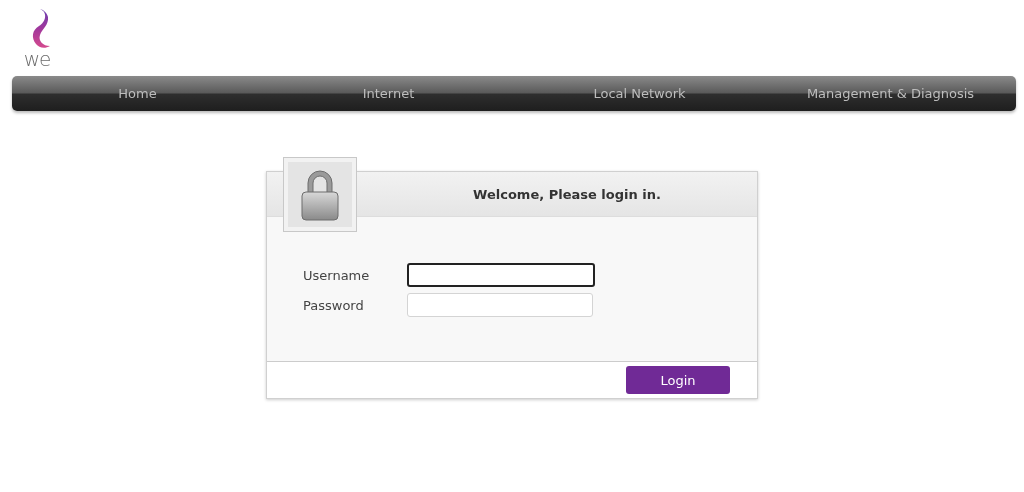 This screenshot has width=1024, height=492. I want to click on nav-link: Home, so click(137, 93).